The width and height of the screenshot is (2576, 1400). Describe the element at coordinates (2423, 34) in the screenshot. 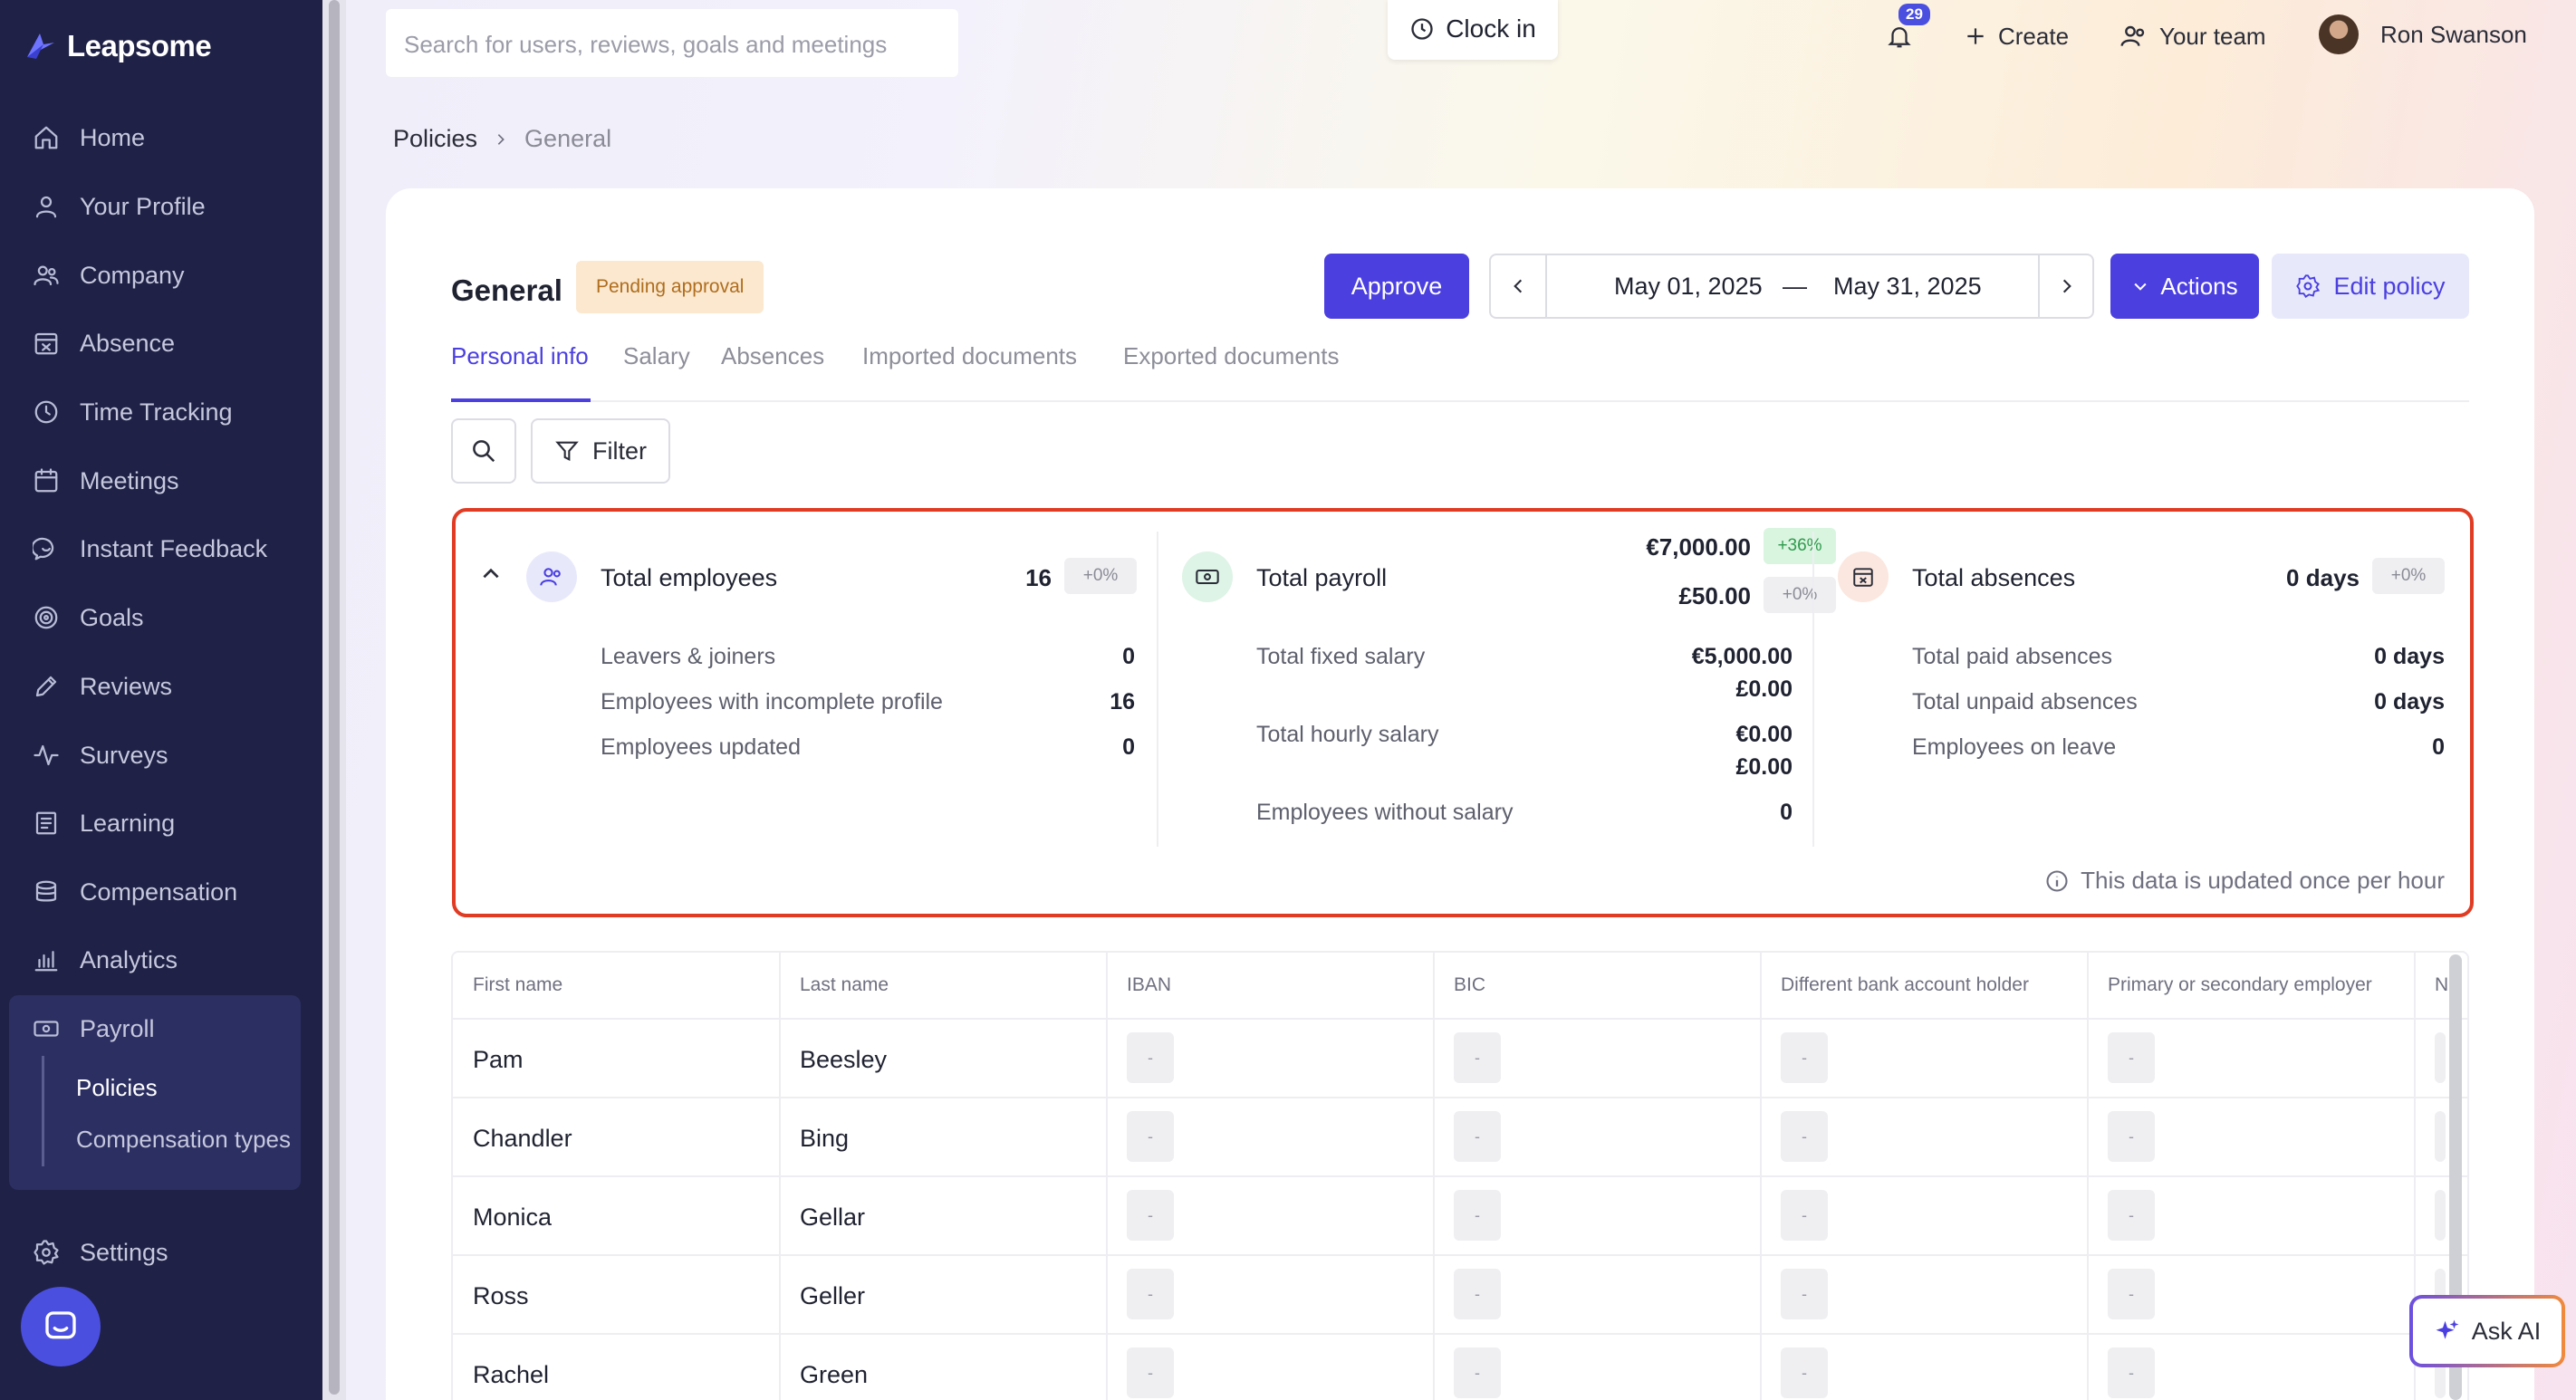

I see `user-menu: Ron Swanson` at that location.